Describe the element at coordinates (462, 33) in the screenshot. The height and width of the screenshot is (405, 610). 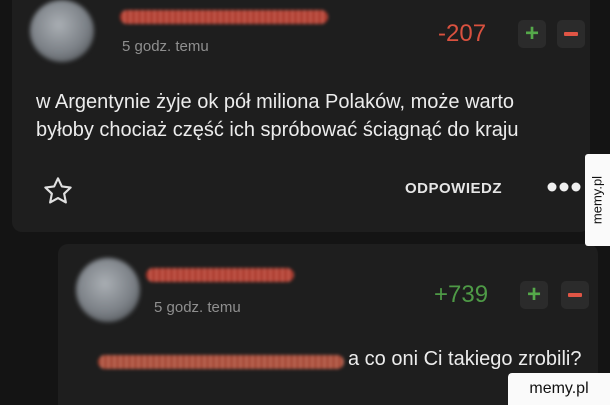
I see `comment-score: -207` at that location.